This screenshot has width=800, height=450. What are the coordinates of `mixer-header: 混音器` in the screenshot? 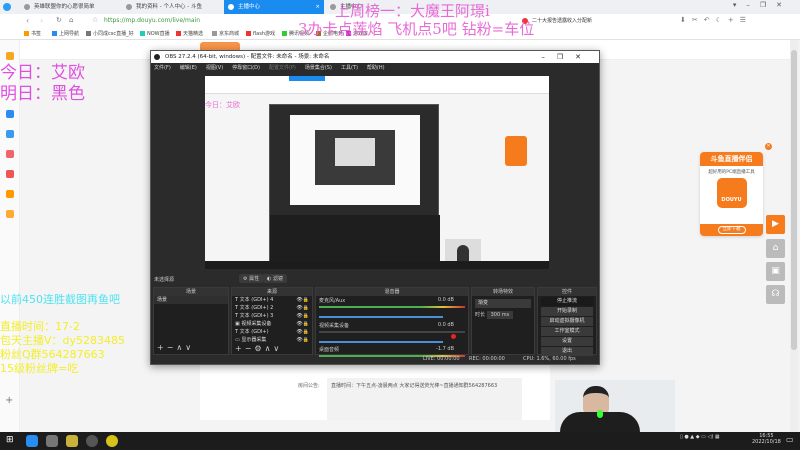 It's located at (392, 292).